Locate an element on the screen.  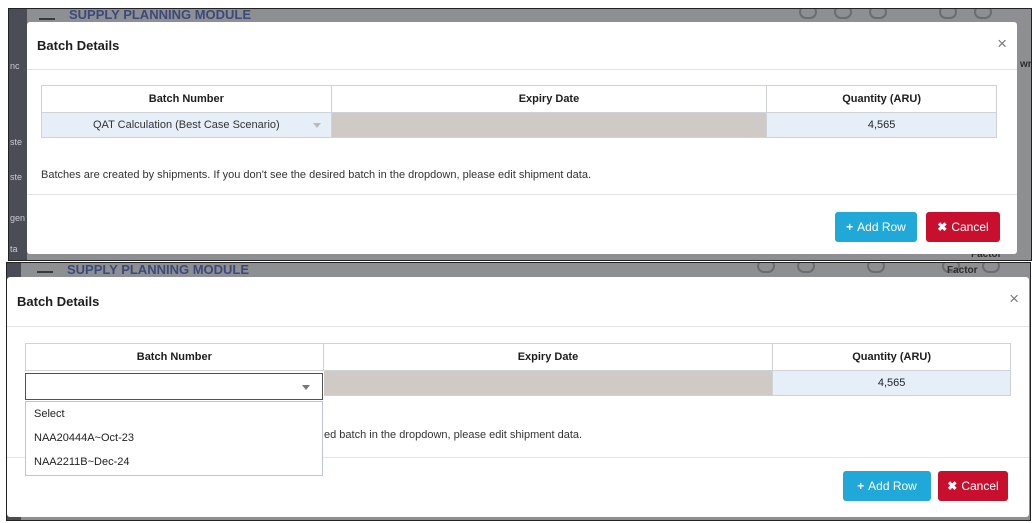
batch-number-select: QAT Calculation (Best Case Scenario) is located at coordinates (186, 125).